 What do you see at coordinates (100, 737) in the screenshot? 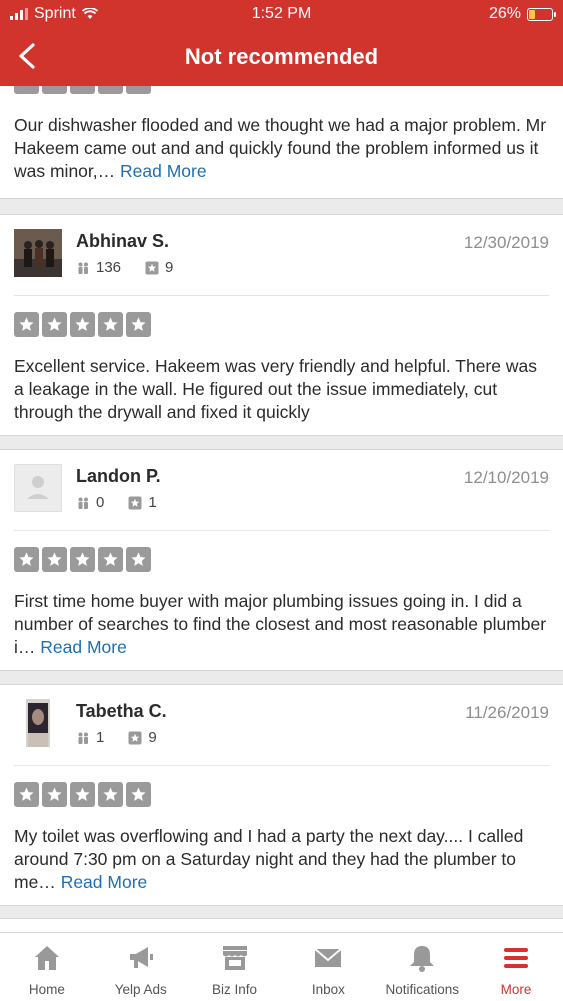
I see `friends-count: 1` at bounding box center [100, 737].